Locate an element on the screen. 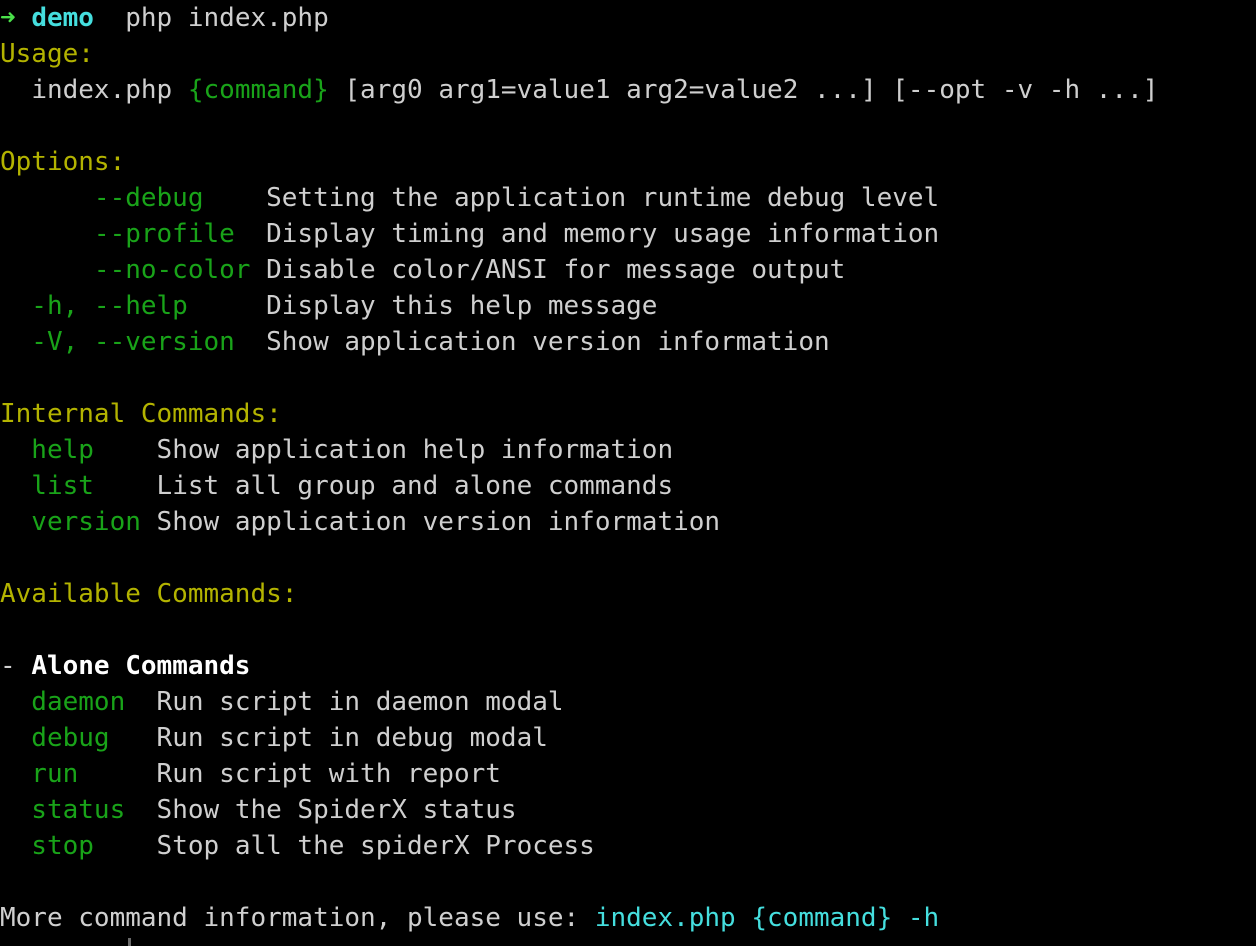  command-name: debug is located at coordinates (78, 738).